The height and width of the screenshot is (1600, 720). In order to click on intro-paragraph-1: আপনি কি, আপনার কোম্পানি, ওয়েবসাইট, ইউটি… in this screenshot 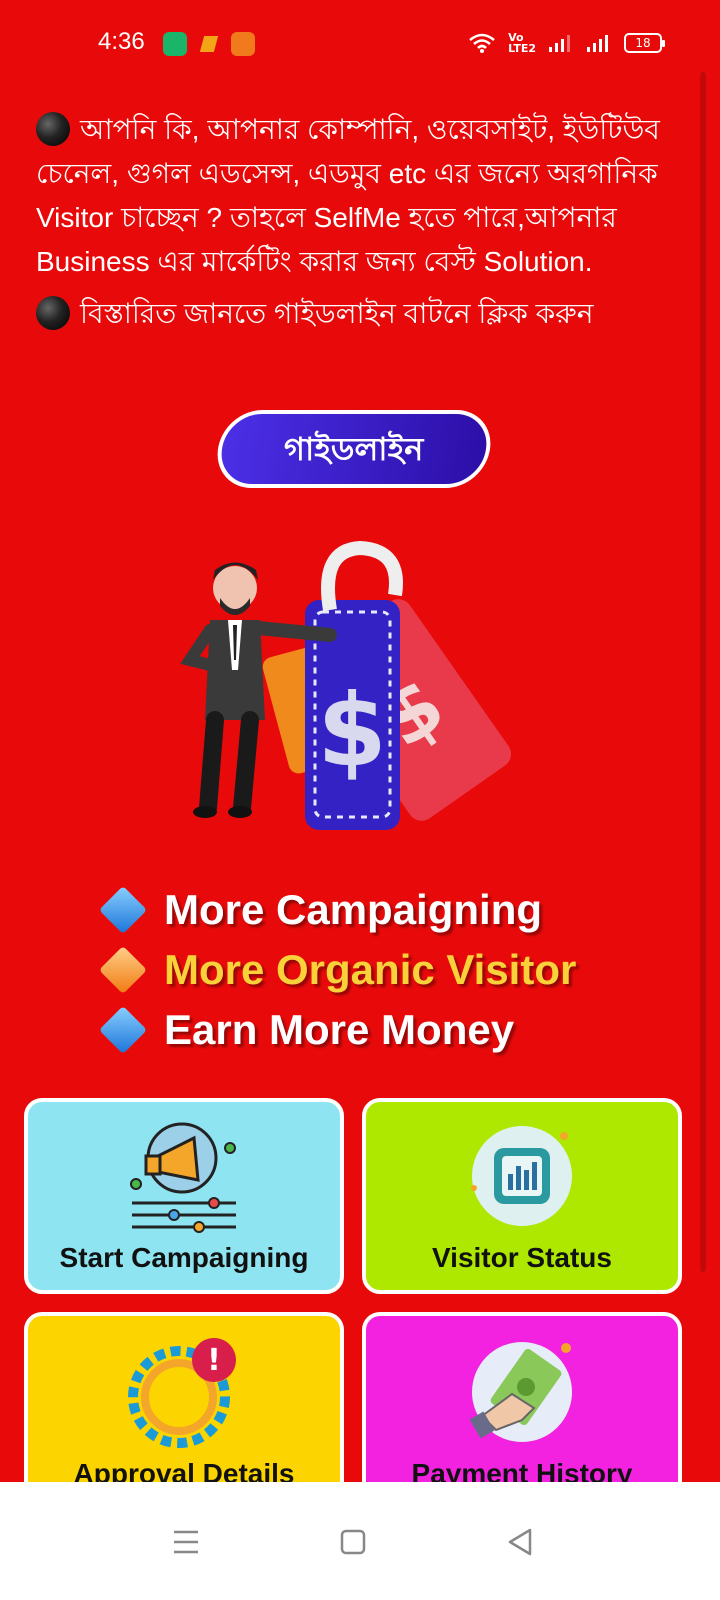, I will do `click(366, 196)`.